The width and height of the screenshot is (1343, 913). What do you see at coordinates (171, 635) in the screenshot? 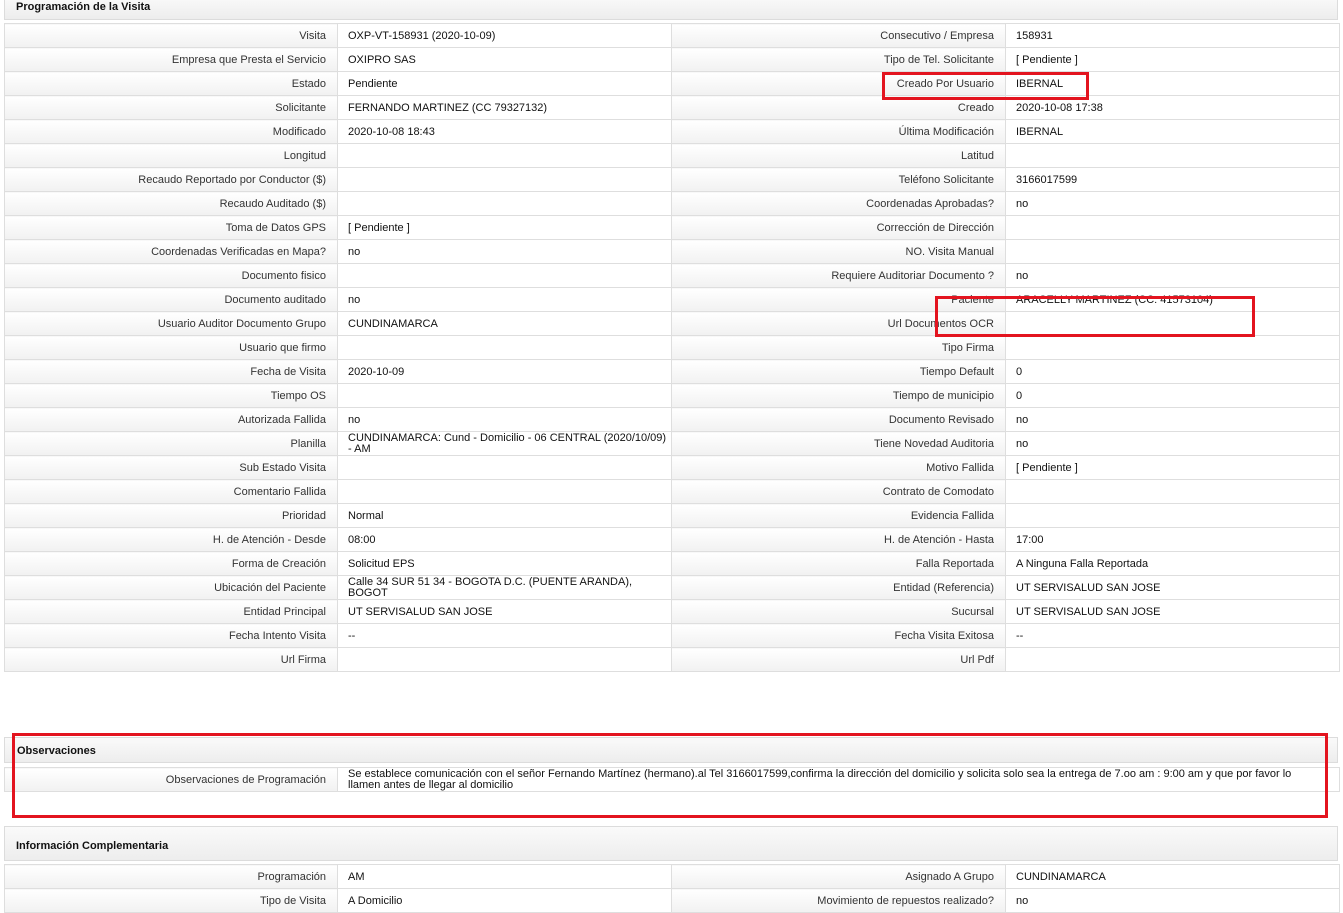
I see `field-label: Fecha Intento Visita` at bounding box center [171, 635].